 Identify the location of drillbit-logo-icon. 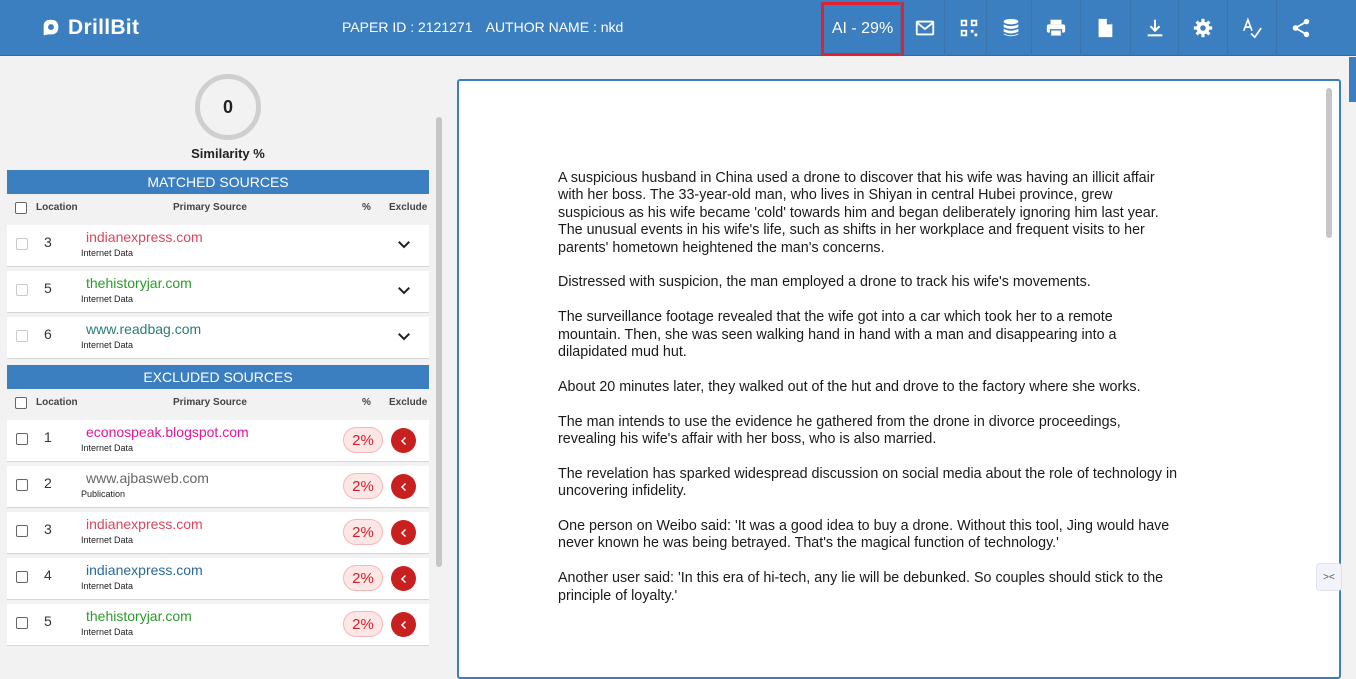
(51, 27).